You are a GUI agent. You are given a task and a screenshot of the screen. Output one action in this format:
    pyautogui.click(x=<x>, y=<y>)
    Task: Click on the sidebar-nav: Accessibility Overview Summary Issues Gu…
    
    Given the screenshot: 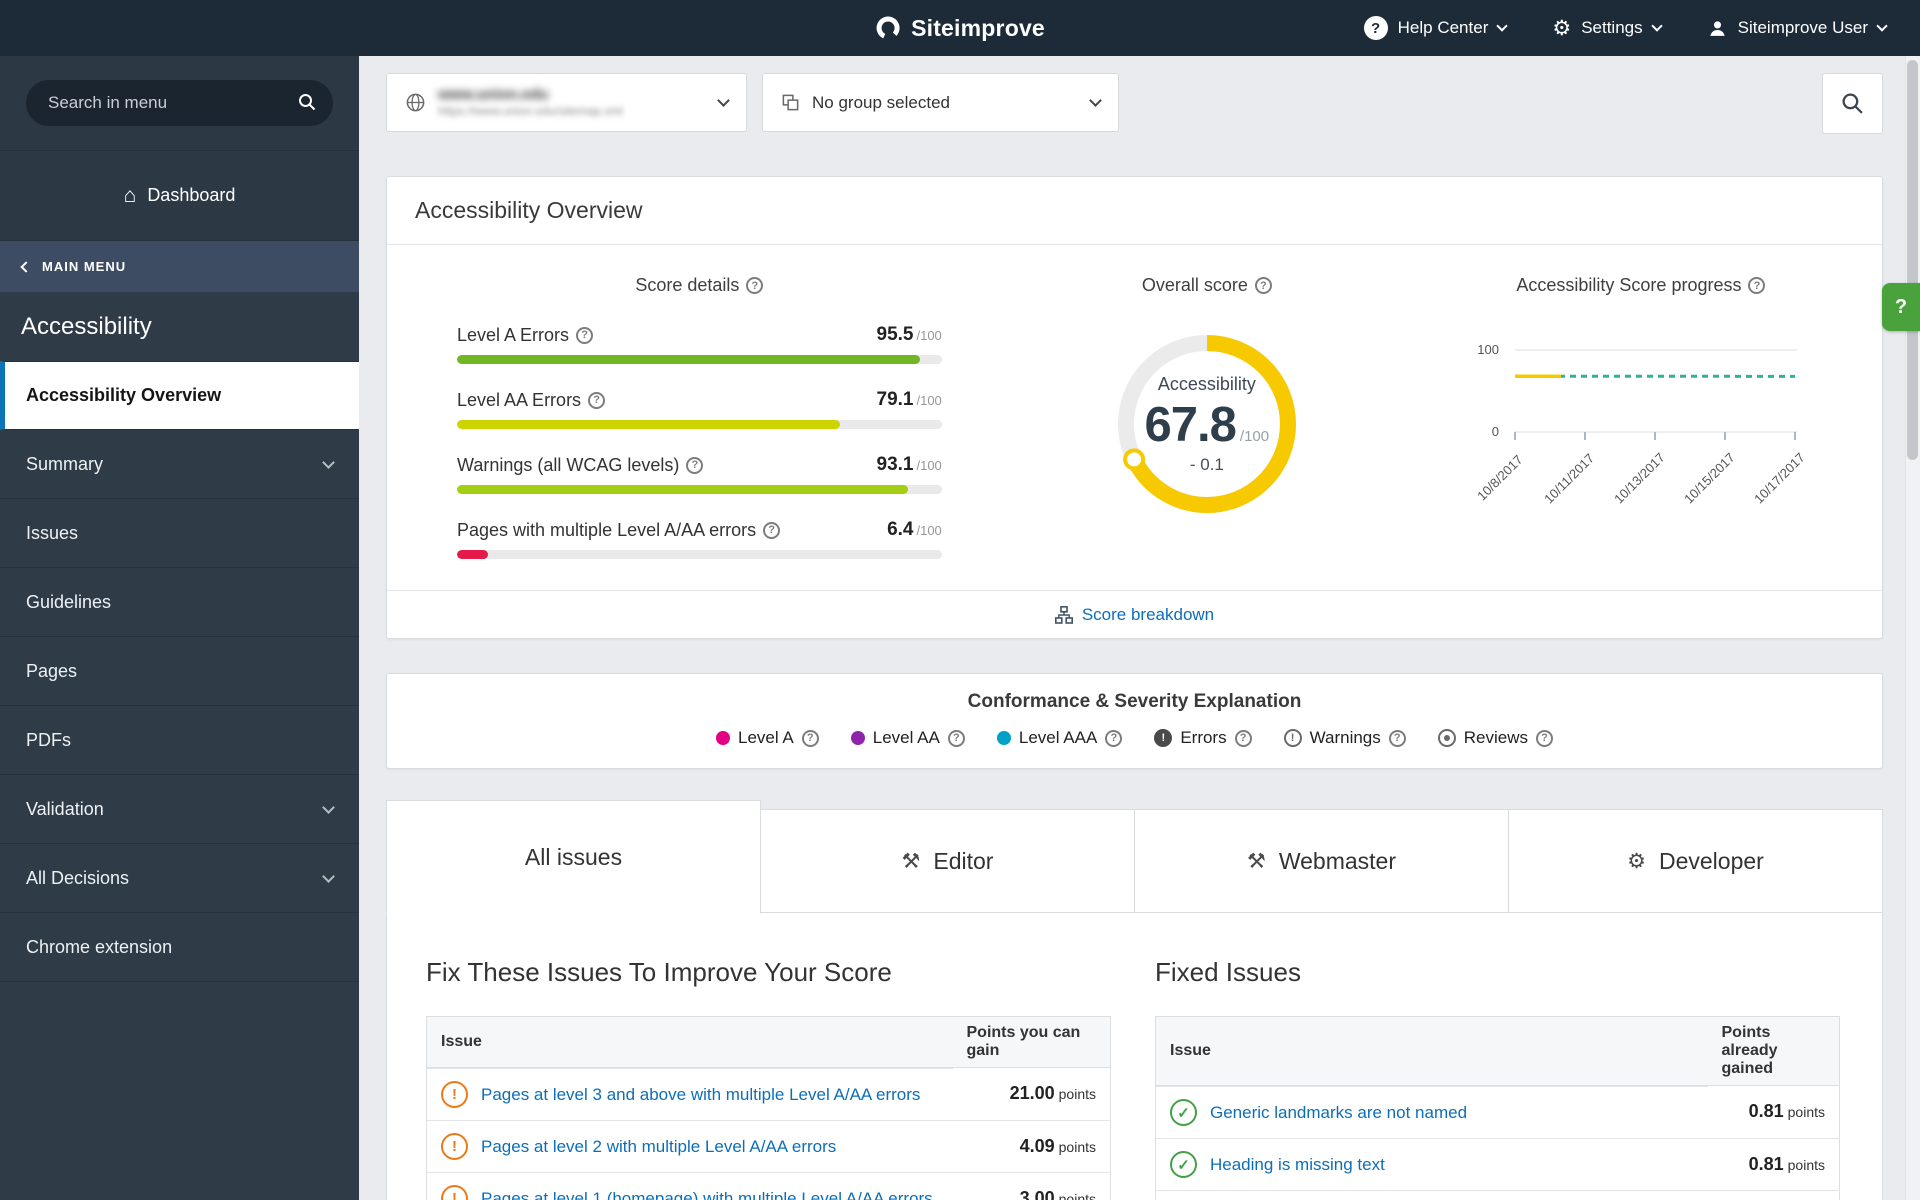 What is the action you would take?
    pyautogui.click(x=179, y=671)
    